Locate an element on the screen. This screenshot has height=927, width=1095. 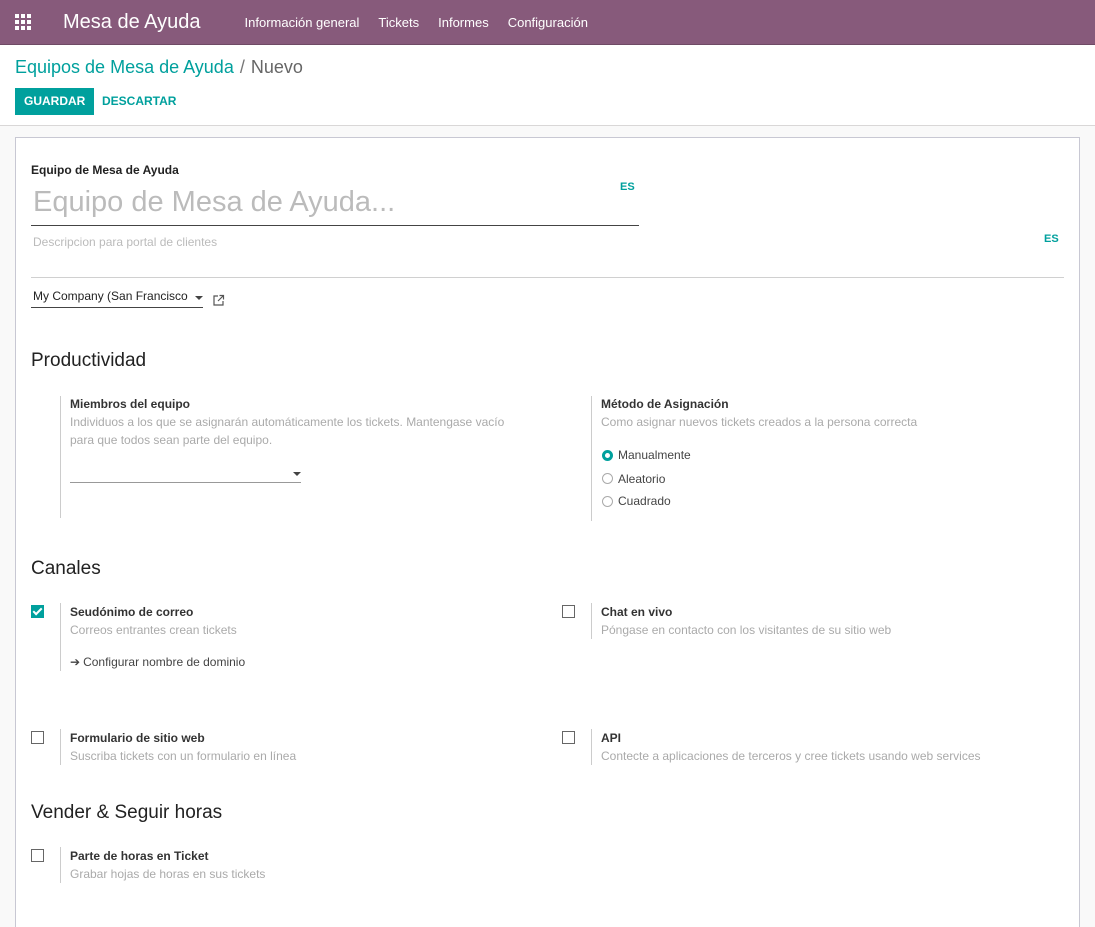
live-chat-label: Chat en vivo is located at coordinates (637, 612).